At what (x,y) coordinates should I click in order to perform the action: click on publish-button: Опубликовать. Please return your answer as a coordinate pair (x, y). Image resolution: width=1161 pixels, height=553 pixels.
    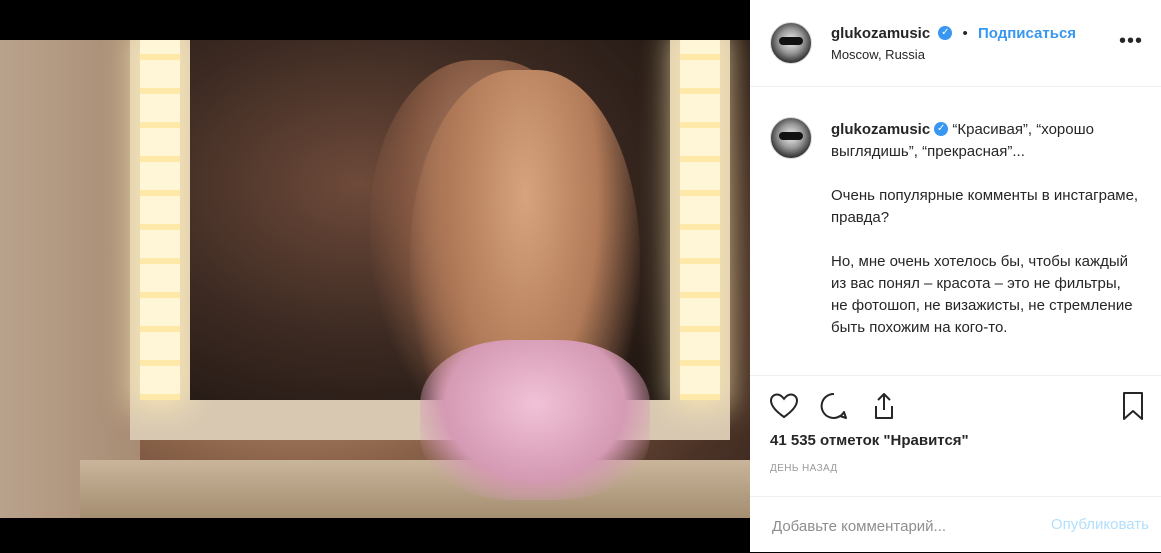
    Looking at the image, I should click on (1100, 524).